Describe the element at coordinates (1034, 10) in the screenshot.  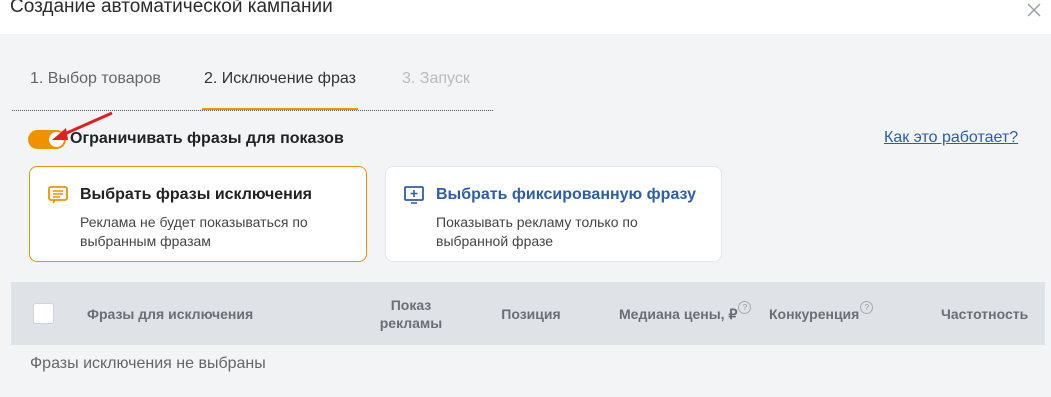
I see `close-icon` at that location.